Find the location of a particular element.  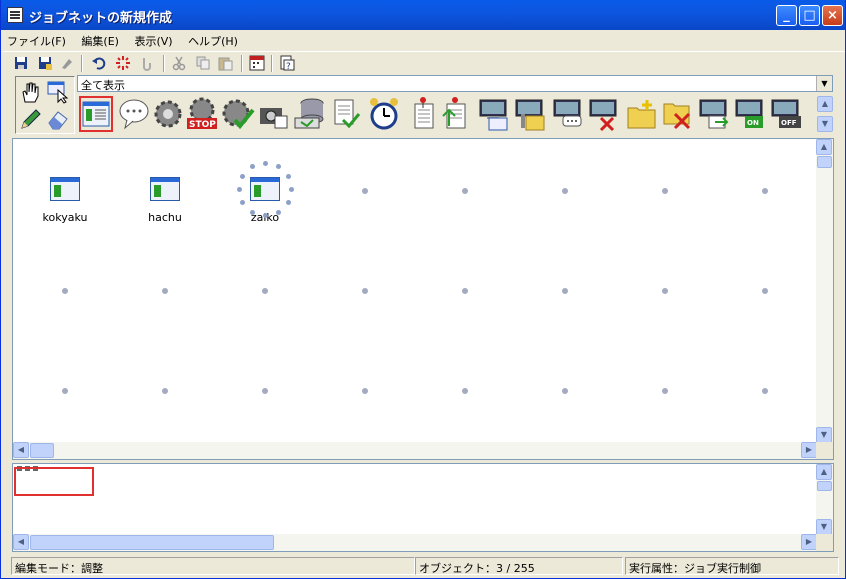

check-gear-icon is located at coordinates (238, 114).